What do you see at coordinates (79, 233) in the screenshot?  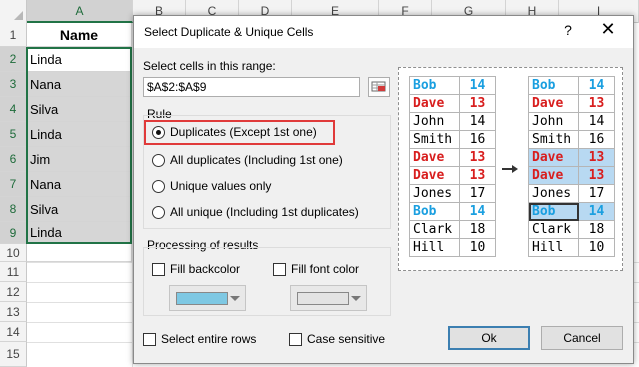 I see `cell-a9: Linda` at bounding box center [79, 233].